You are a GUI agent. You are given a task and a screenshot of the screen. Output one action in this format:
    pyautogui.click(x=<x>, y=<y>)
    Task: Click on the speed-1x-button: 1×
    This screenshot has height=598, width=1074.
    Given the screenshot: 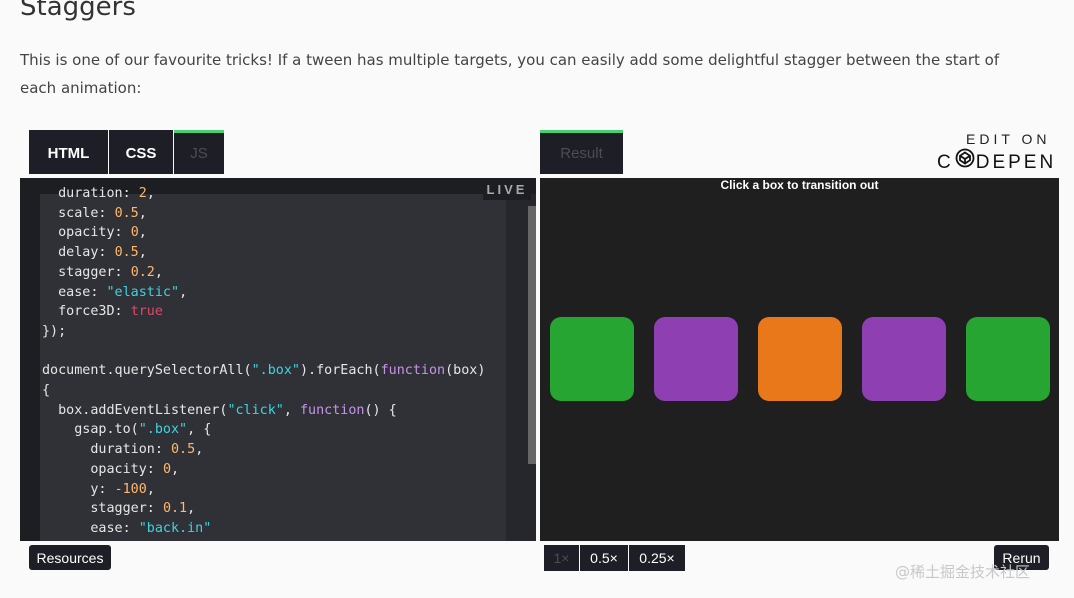 What is the action you would take?
    pyautogui.click(x=561, y=558)
    